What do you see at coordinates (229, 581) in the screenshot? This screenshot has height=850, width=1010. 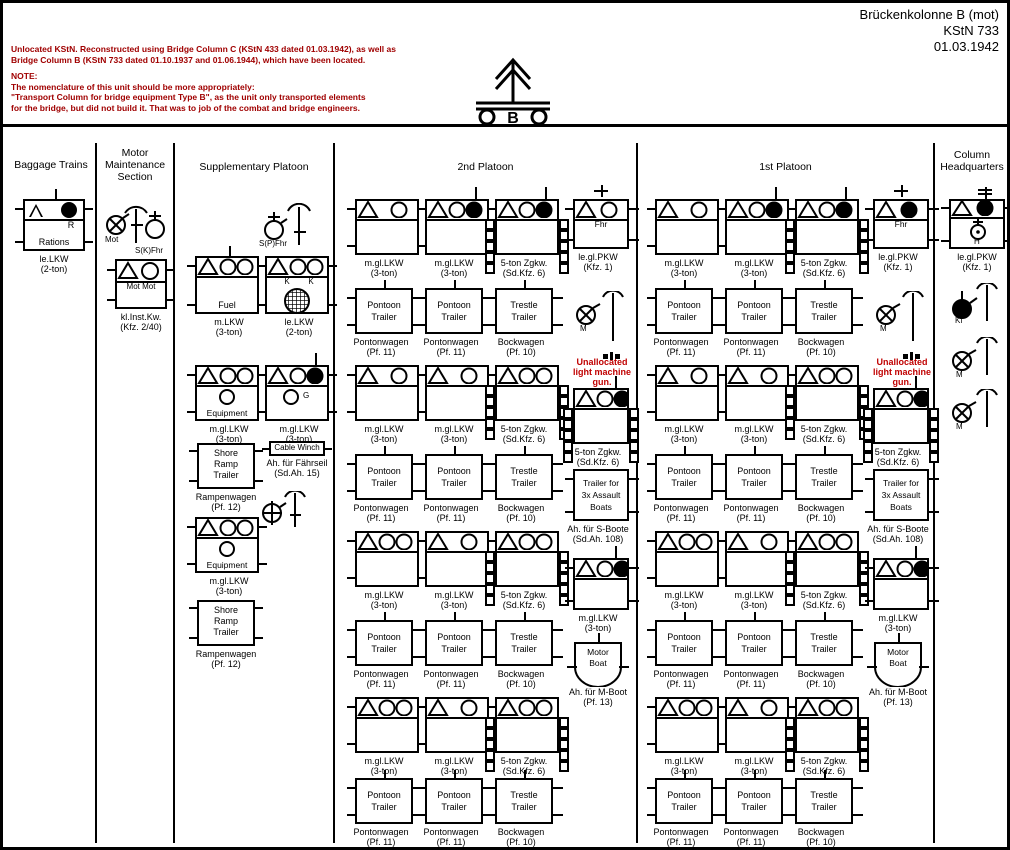 I see `vehicle-caption-type: m.gl.LKW` at bounding box center [229, 581].